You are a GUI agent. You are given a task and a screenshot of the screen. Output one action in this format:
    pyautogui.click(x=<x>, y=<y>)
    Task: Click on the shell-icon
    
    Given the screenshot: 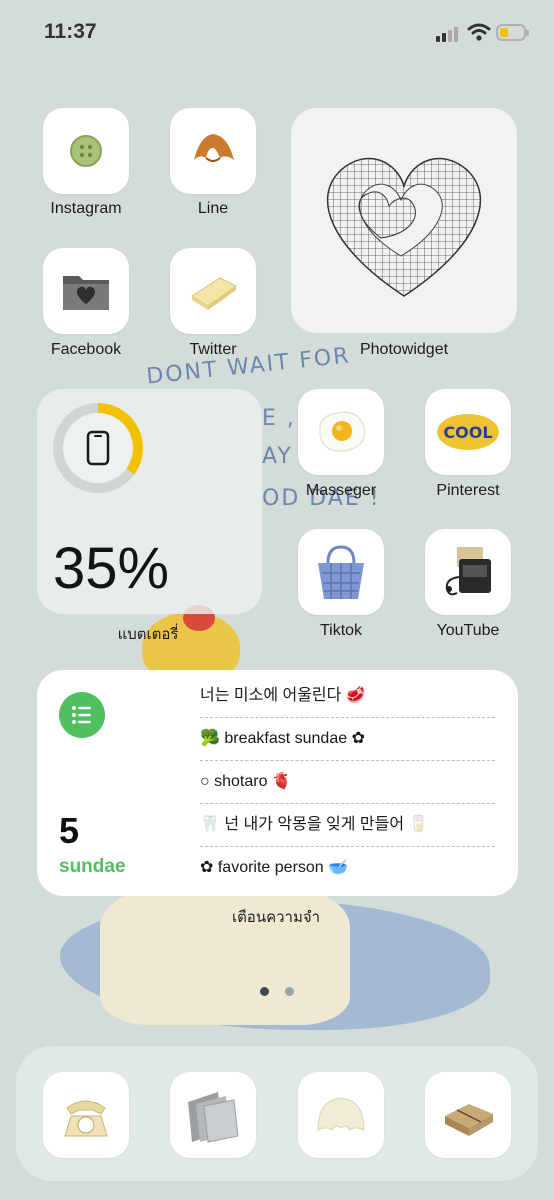 What is the action you would take?
    pyautogui.click(x=341, y=1114)
    